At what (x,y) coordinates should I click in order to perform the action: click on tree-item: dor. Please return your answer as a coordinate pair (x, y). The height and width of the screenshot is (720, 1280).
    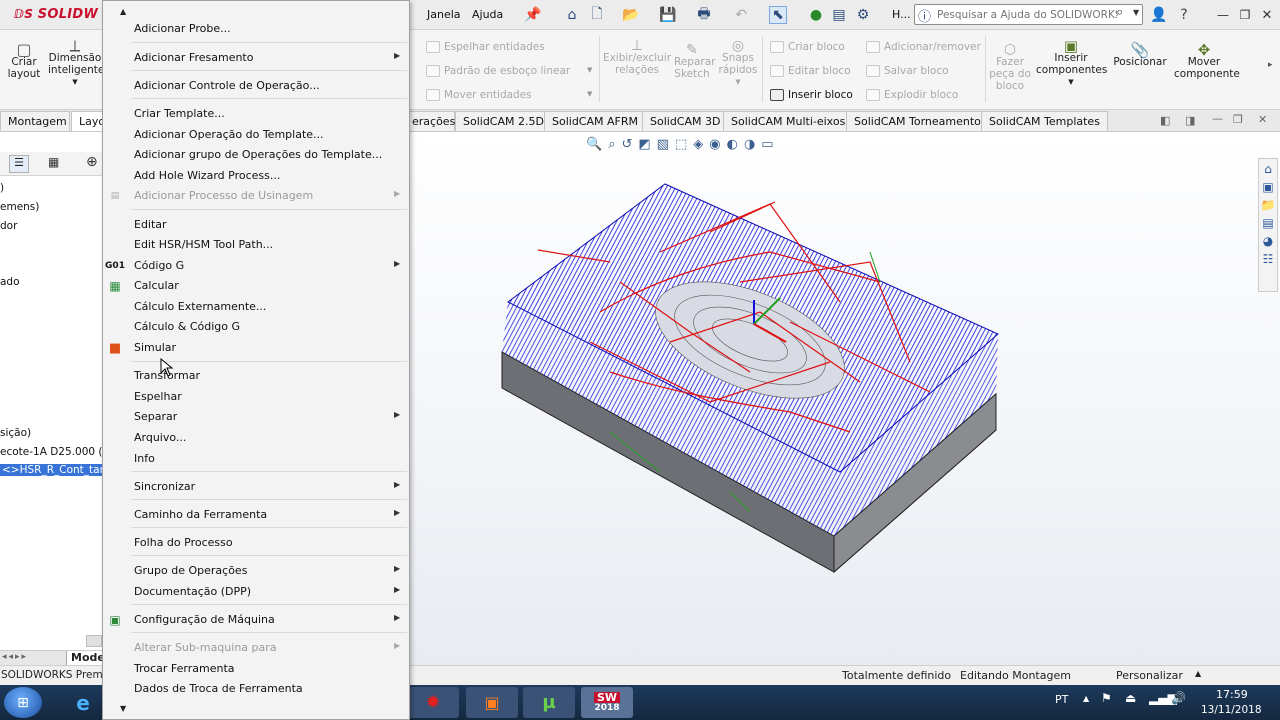
    Looking at the image, I should click on (8, 226).